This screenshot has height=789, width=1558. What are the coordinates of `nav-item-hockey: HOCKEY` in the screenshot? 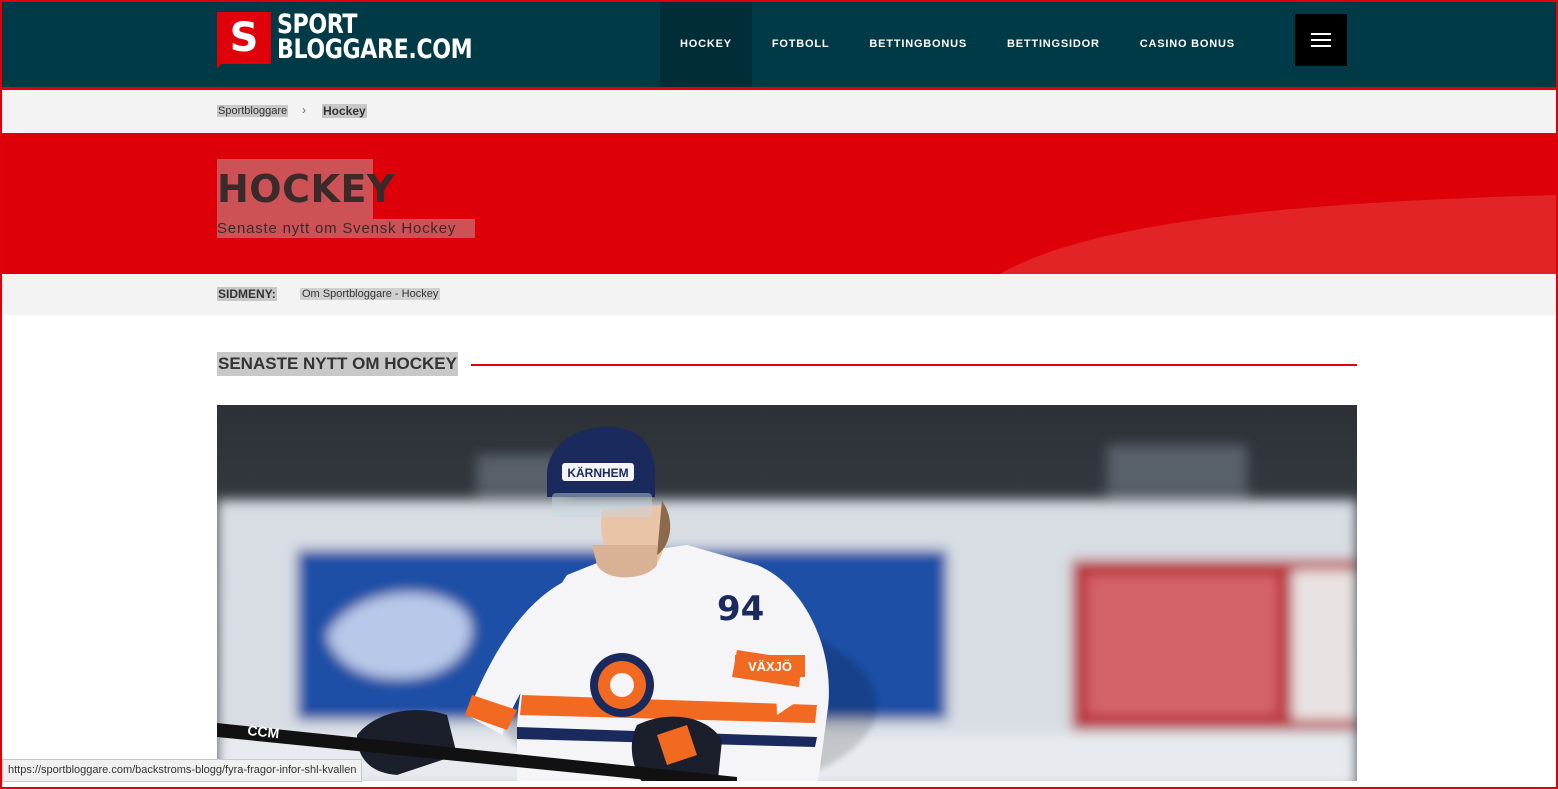 It's located at (706, 43).